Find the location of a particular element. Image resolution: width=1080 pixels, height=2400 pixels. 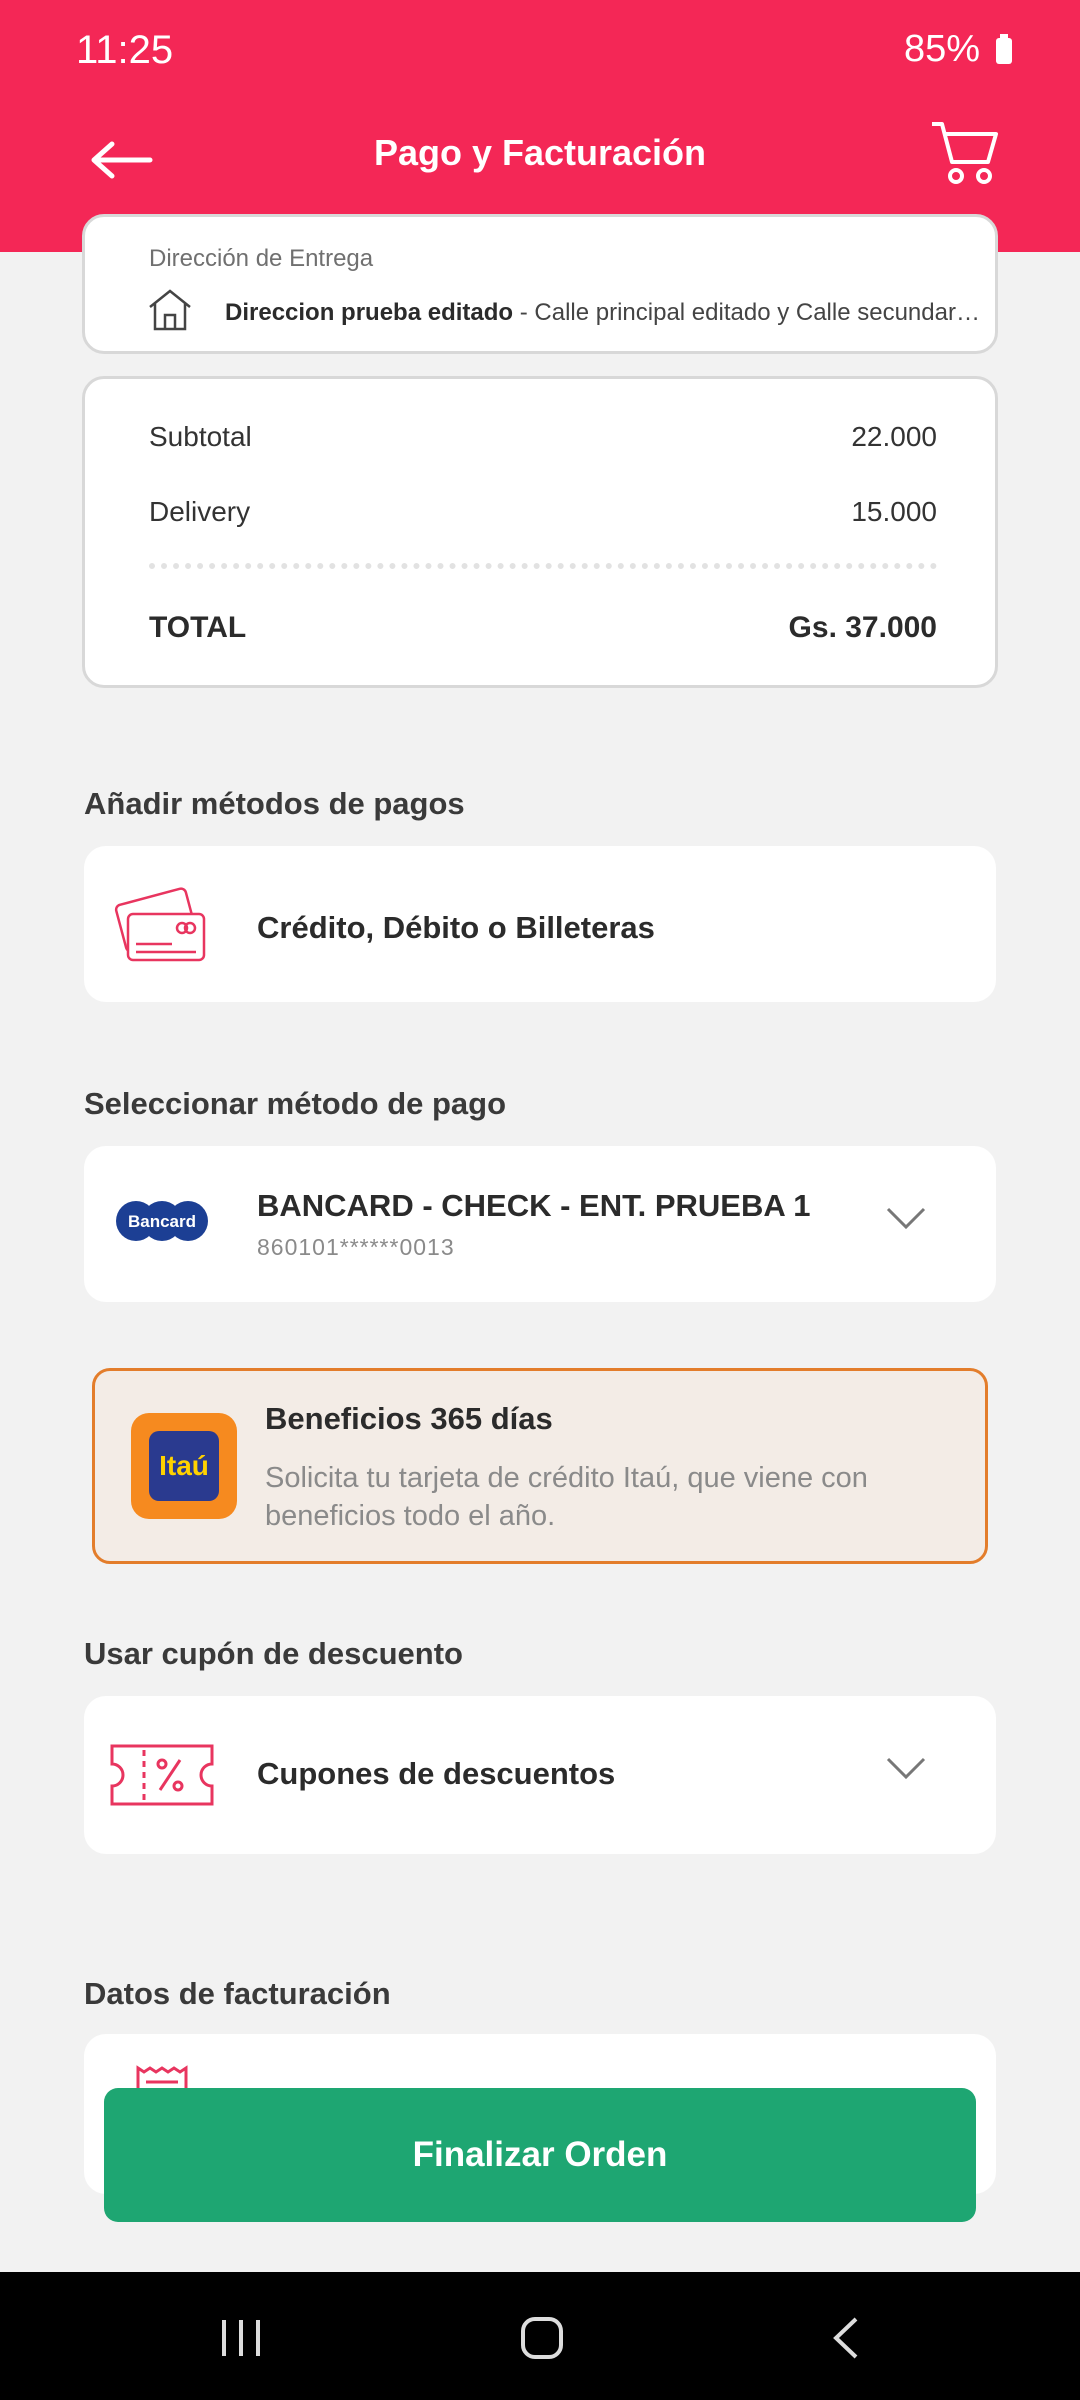

page-title: Pago y Facturación is located at coordinates (540, 152).